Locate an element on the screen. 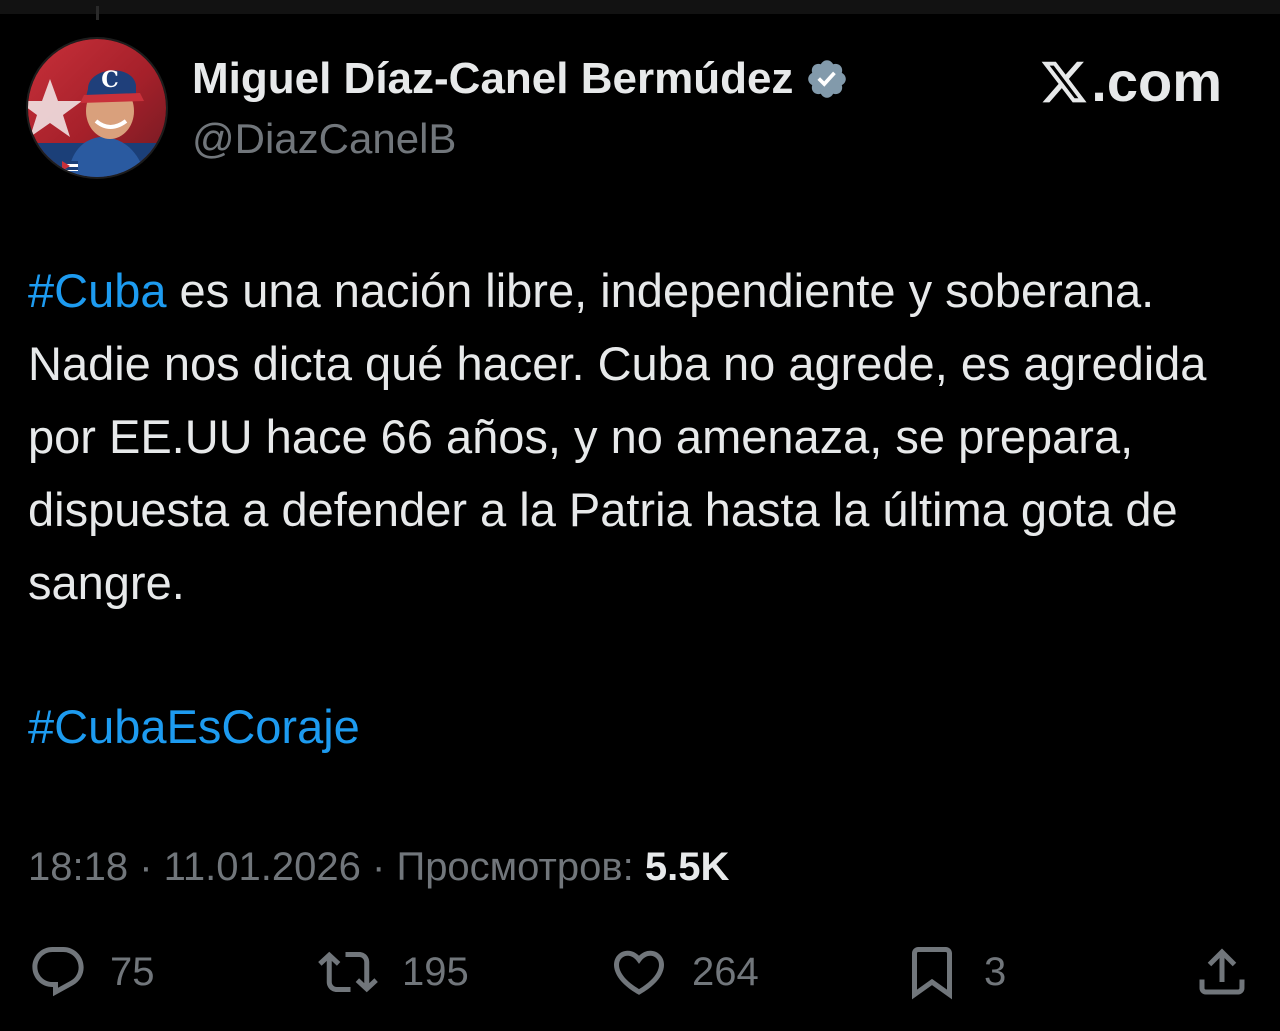 The image size is (1280, 1031). tweet-meta: 18:18 · 11.01.2026 · Просмотров: 5.5K is located at coordinates (378, 867).